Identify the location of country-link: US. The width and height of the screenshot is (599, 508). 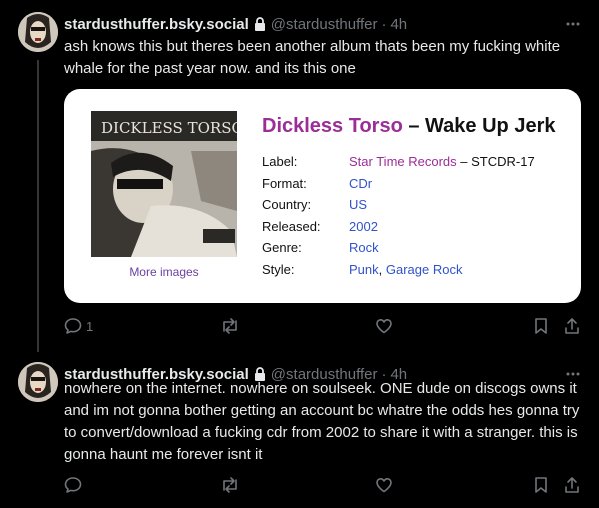
(358, 204).